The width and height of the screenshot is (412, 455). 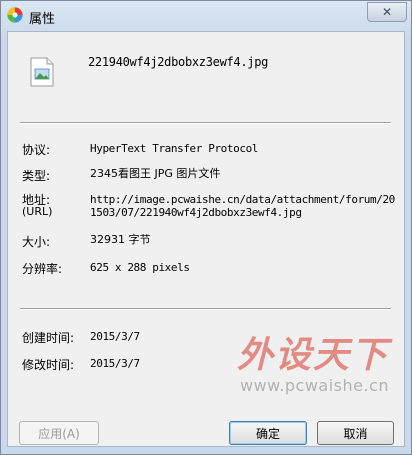 What do you see at coordinates (36, 176) in the screenshot?
I see `type-label: 类型:` at bounding box center [36, 176].